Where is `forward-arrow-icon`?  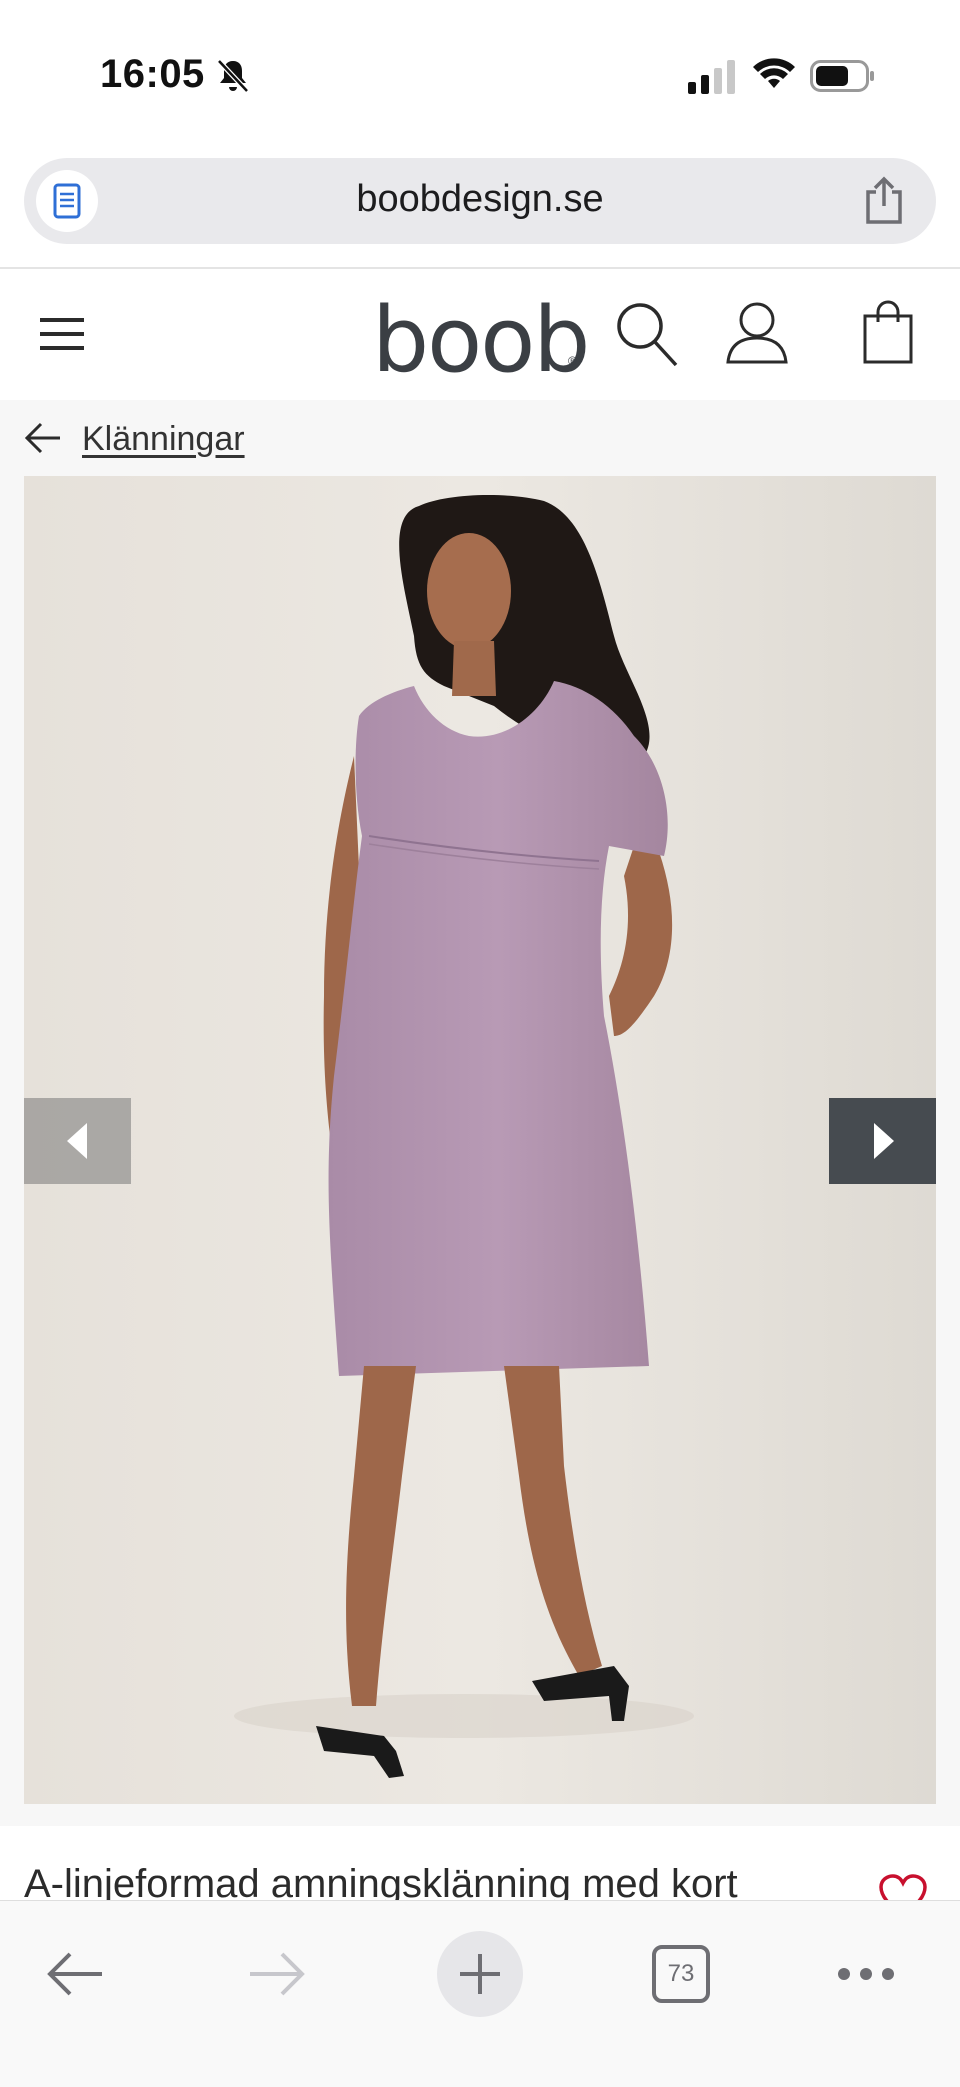 forward-arrow-icon is located at coordinates (277, 1974).